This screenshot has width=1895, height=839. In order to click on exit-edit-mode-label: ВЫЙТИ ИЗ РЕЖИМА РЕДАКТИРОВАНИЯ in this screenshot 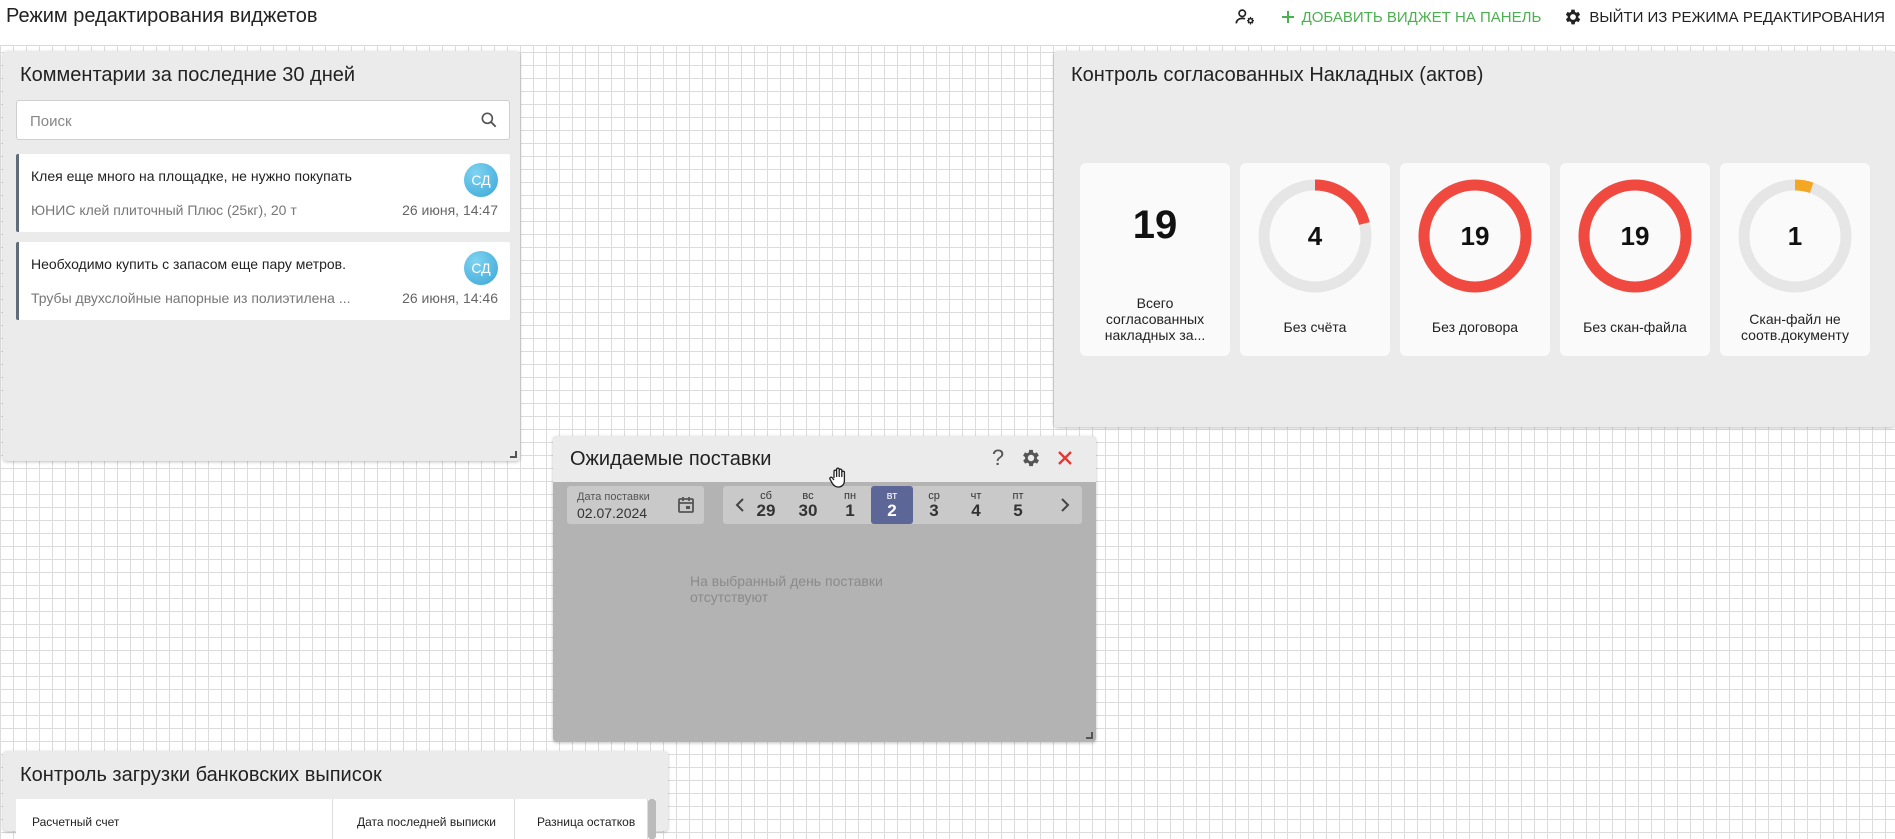, I will do `click(1737, 17)`.